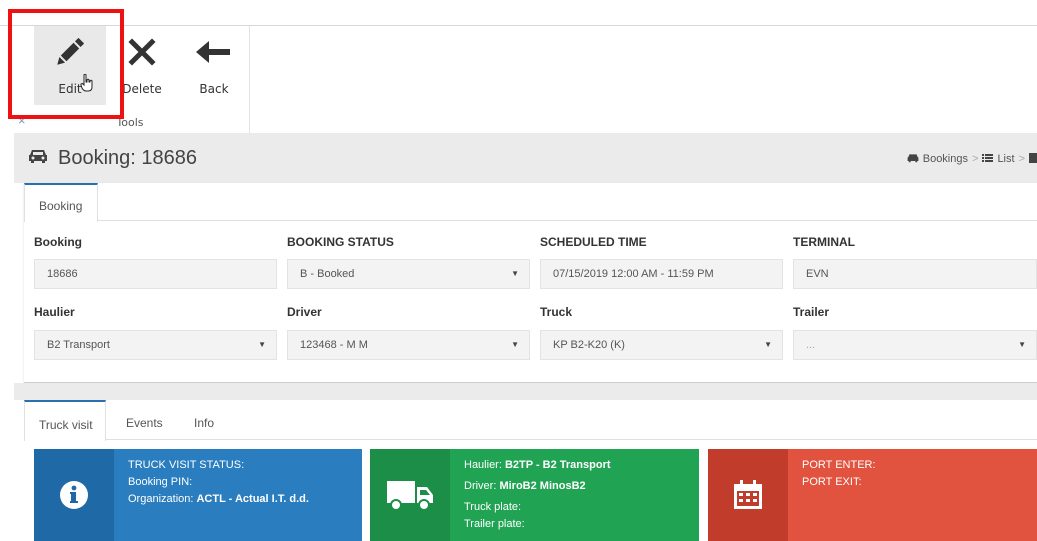 The image size is (1037, 541). What do you see at coordinates (74, 495) in the screenshot?
I see `info-icon` at bounding box center [74, 495].